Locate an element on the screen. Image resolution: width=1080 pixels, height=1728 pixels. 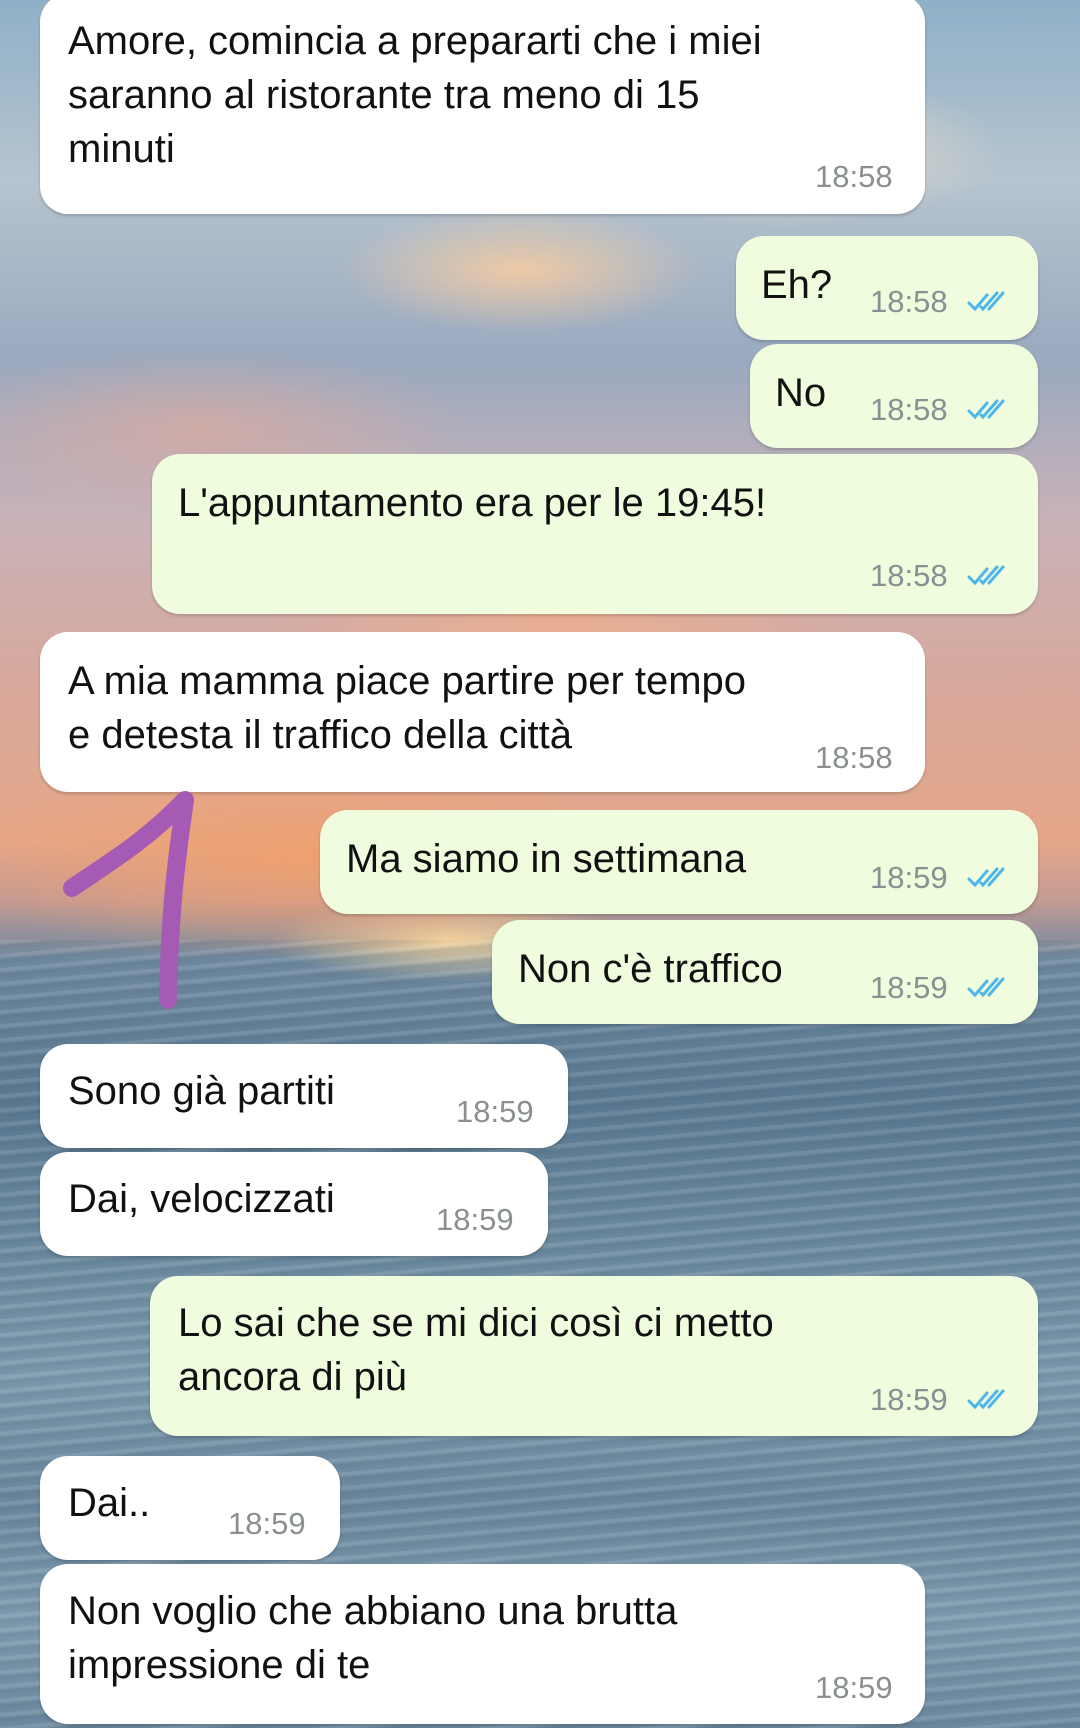
message-incoming: Dai, velocizzati 18:59 is located at coordinates (294, 1204).